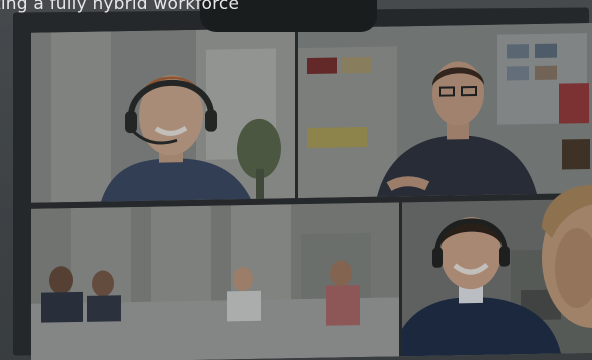 Image resolution: width=592 pixels, height=360 pixels. I want to click on tile-divider-vertical-top, so click(296, 113).